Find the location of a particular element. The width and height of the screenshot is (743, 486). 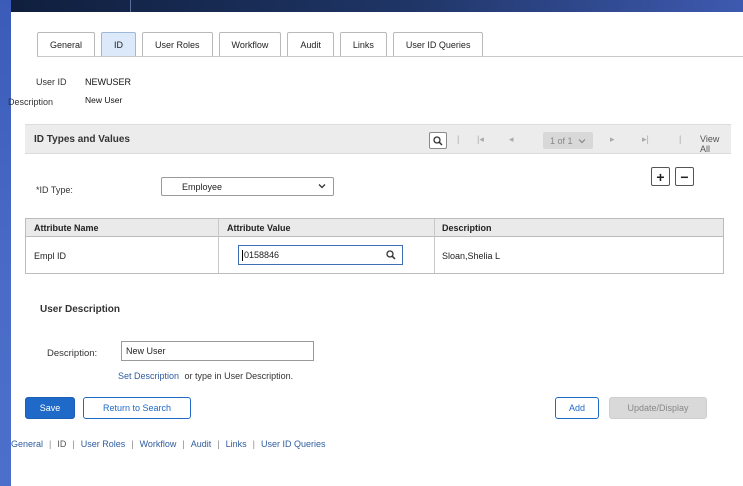

user-description-label: Description: is located at coordinates (72, 353).